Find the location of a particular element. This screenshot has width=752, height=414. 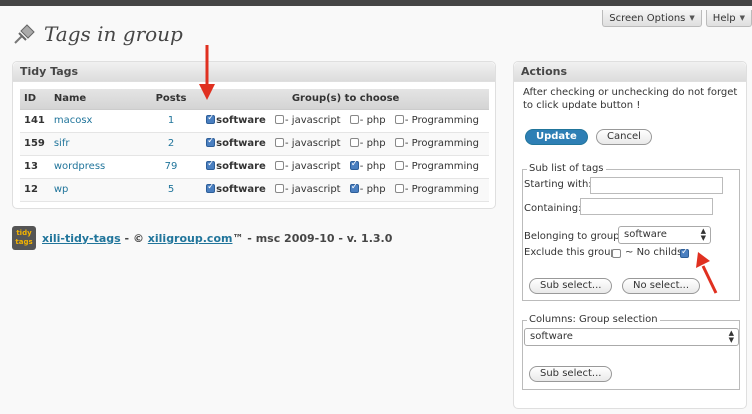

screen-options-button: Screen Options ▼ is located at coordinates (652, 18).